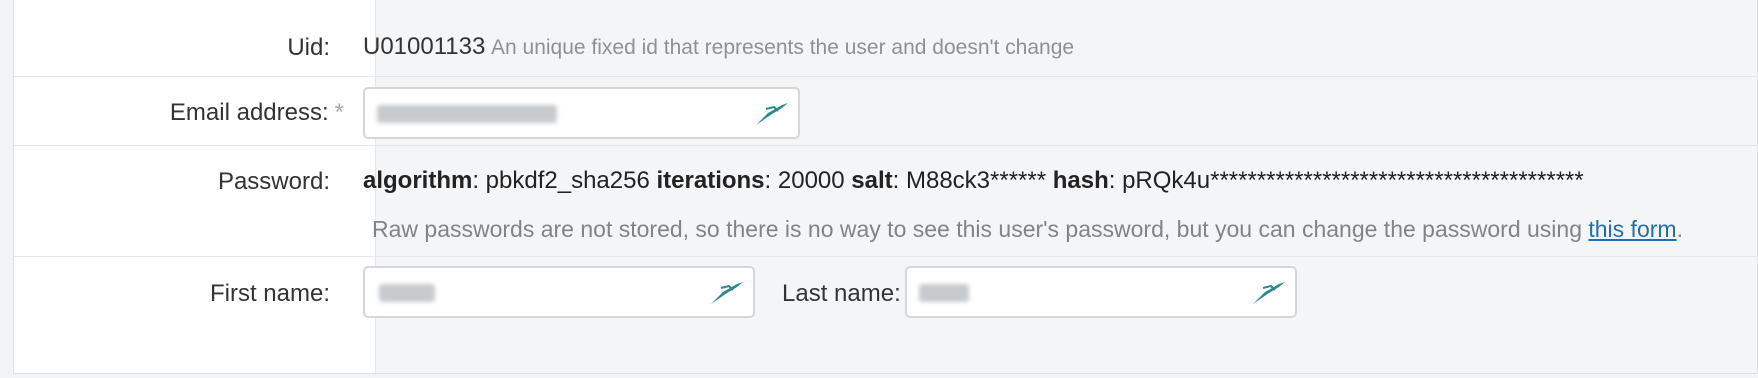  What do you see at coordinates (944, 293) in the screenshot?
I see `last-name-value-redacted` at bounding box center [944, 293].